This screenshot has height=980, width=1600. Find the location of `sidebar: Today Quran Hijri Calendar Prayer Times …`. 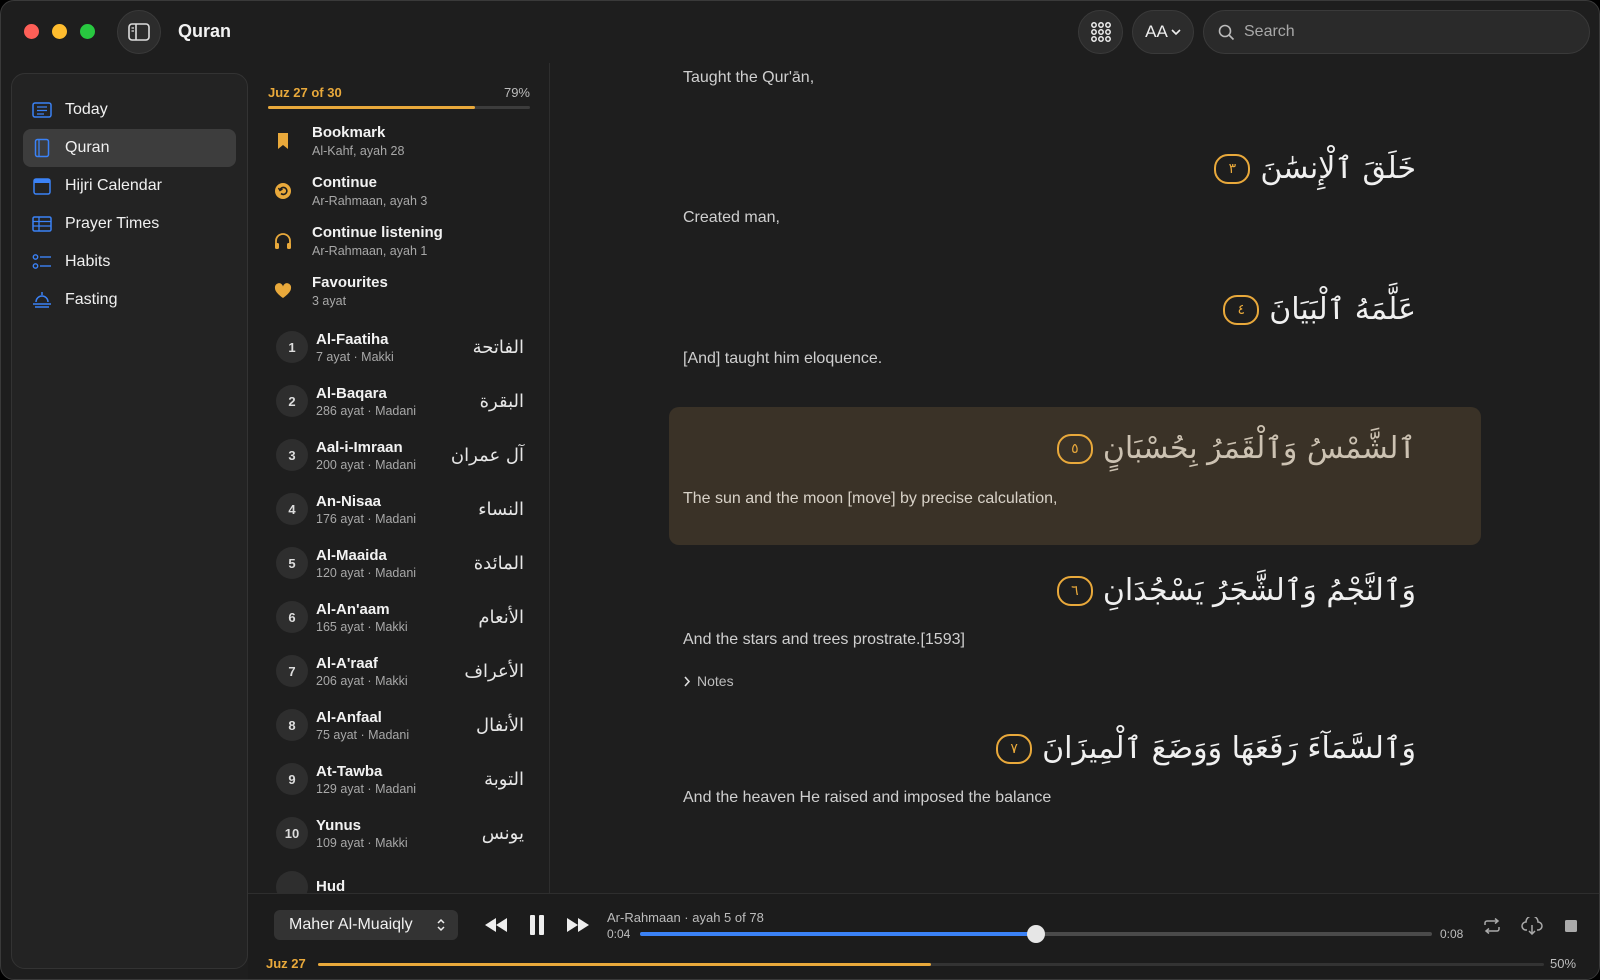

sidebar: Today Quran Hijri Calendar Prayer Times … is located at coordinates (129, 521).